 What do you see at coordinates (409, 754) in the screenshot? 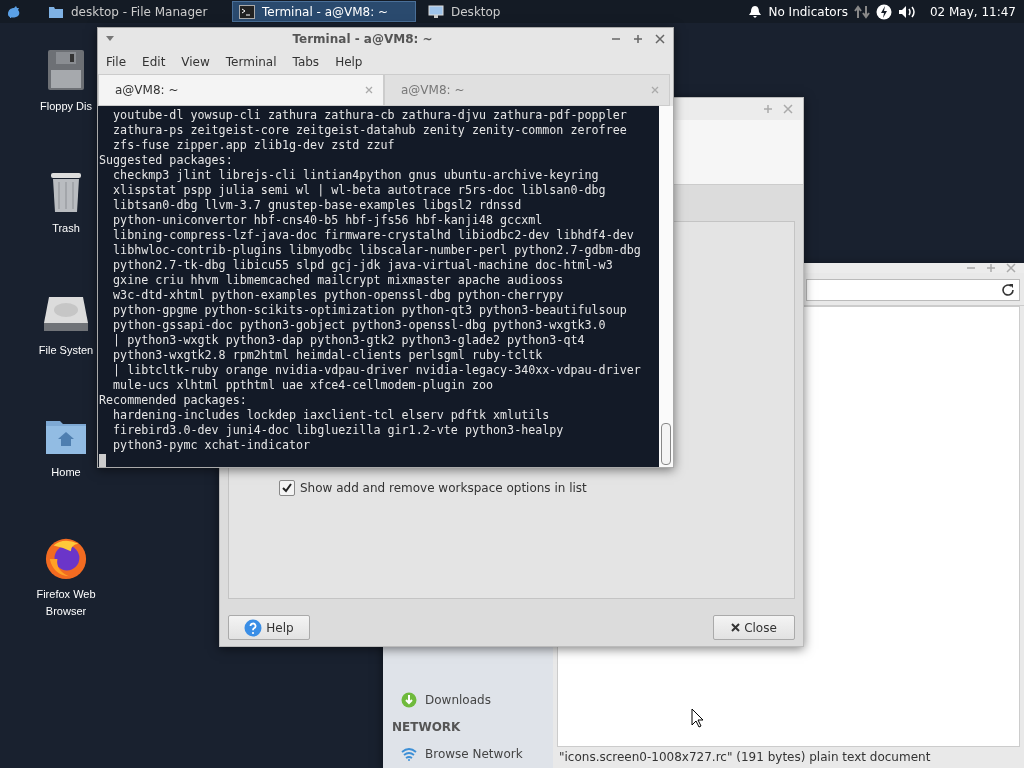
I see `wifi-icon` at bounding box center [409, 754].